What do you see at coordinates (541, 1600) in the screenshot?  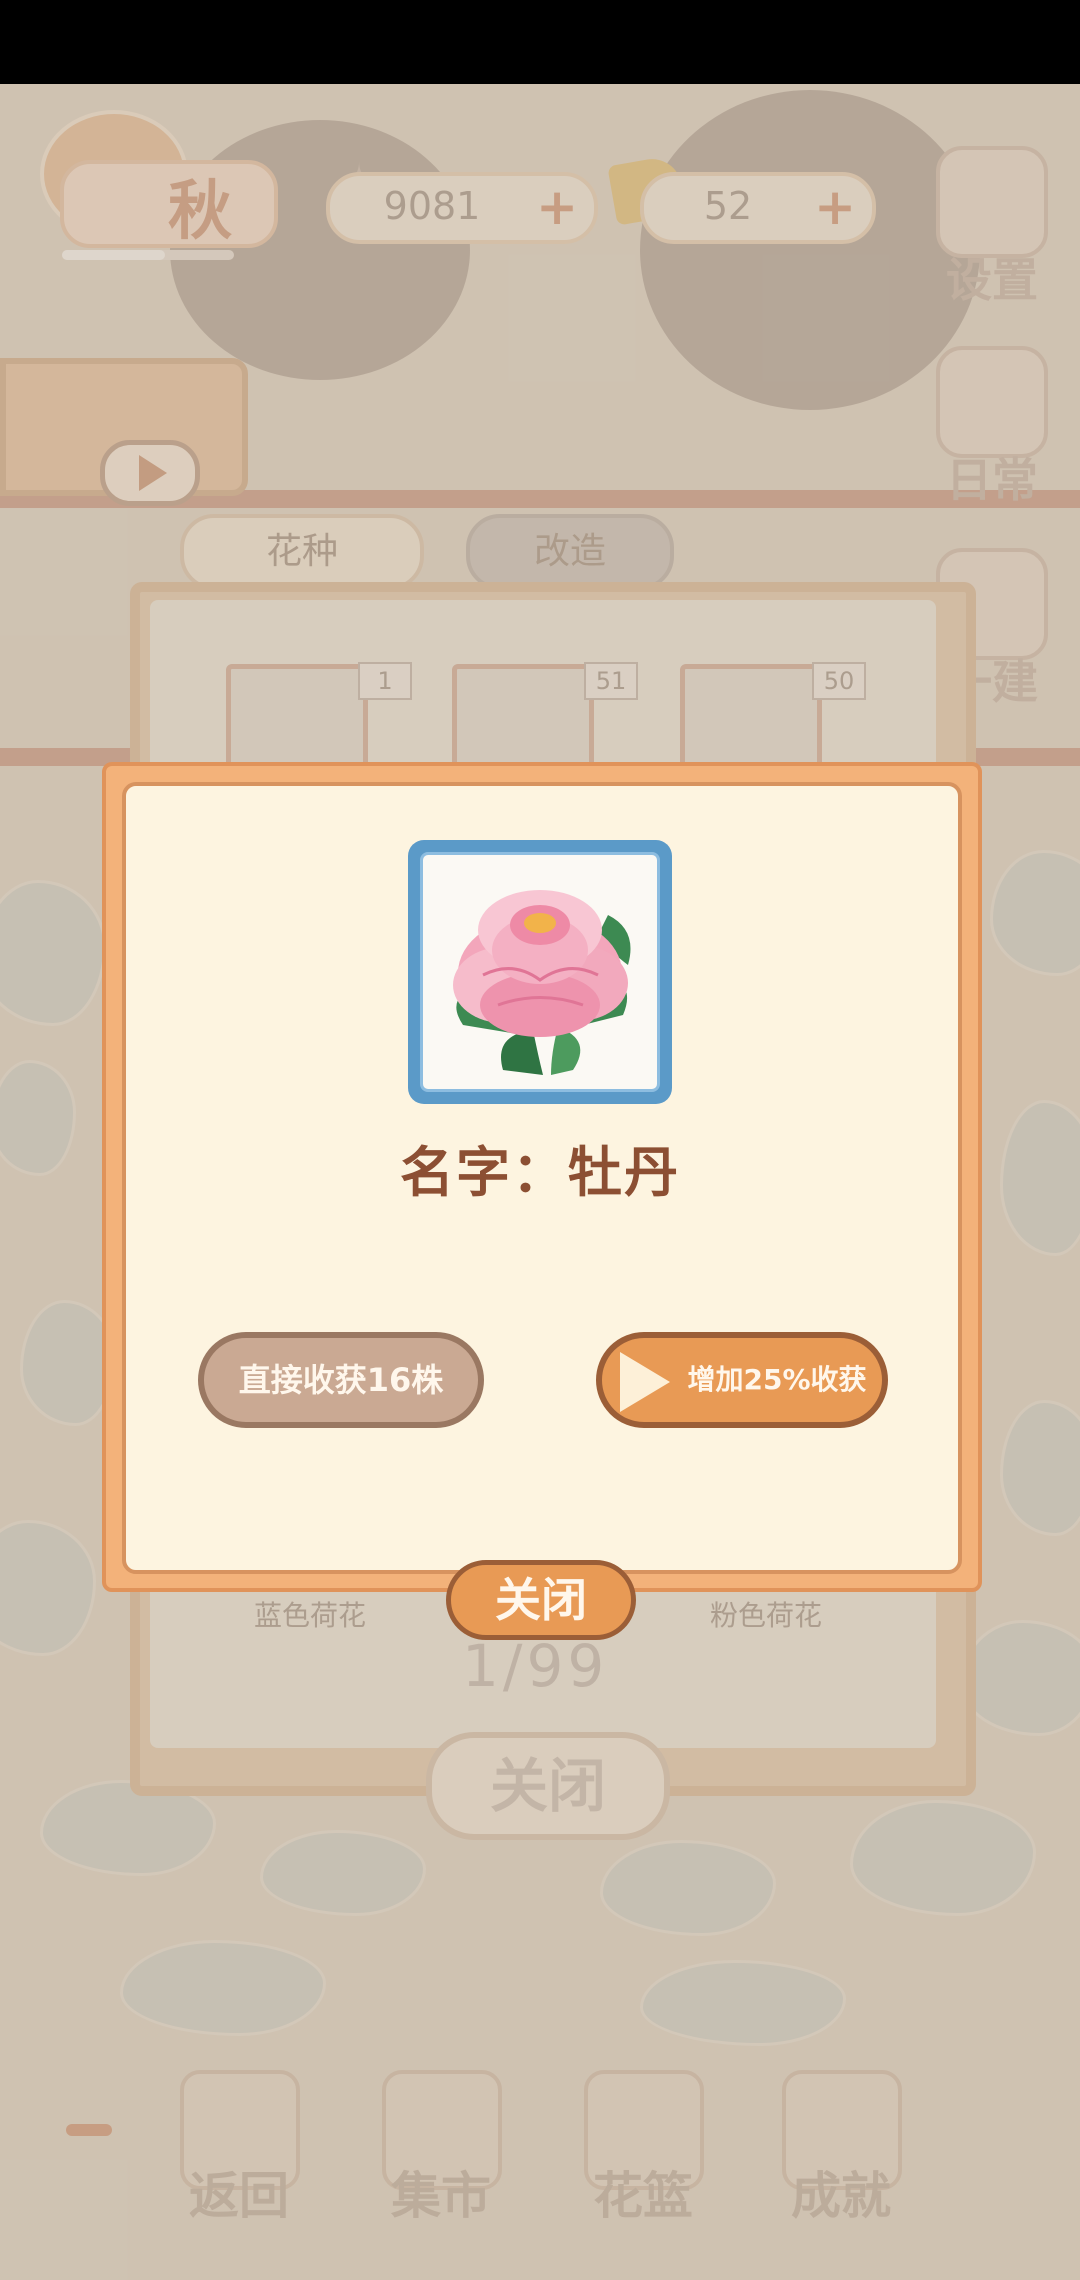 I see `dialog-close-button: 关闭` at bounding box center [541, 1600].